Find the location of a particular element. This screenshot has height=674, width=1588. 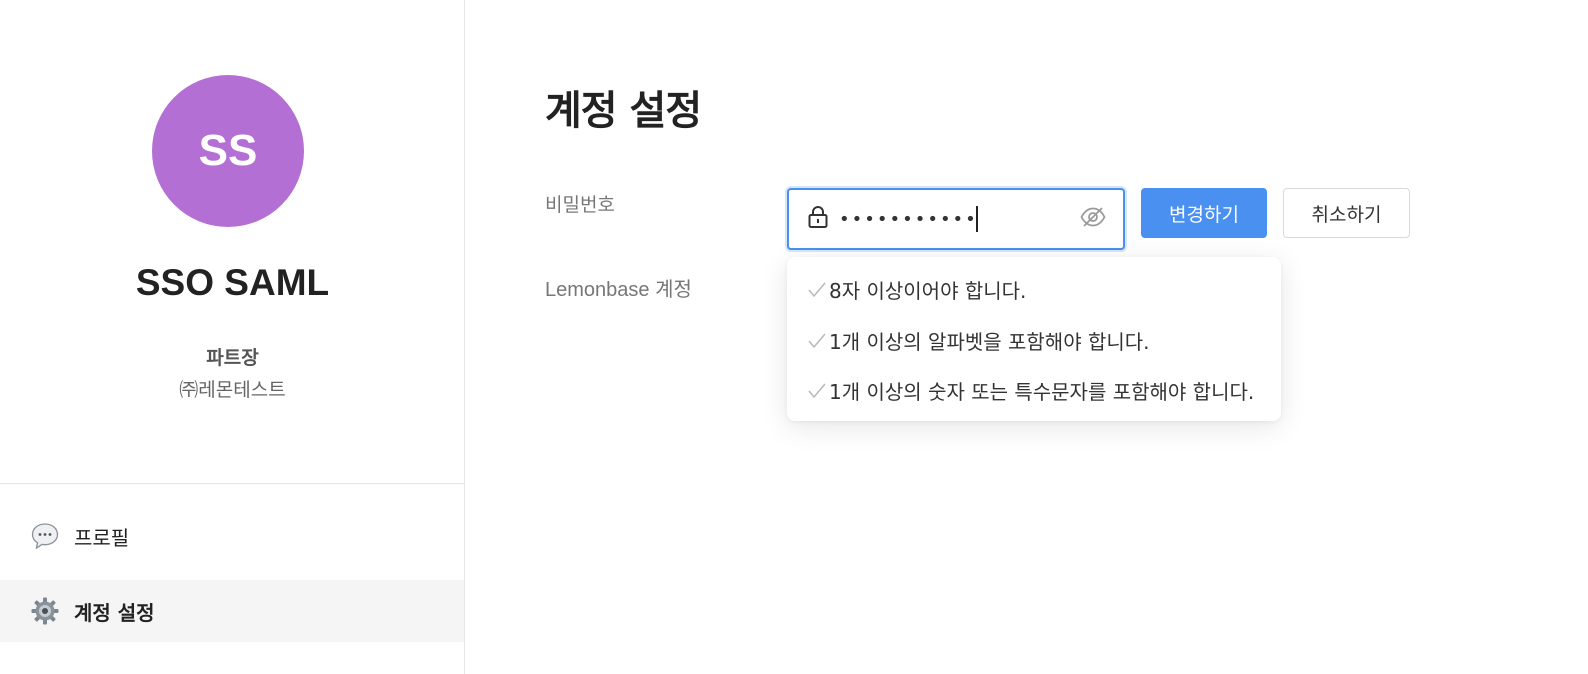

user-name: SSO SAML is located at coordinates (232, 282).